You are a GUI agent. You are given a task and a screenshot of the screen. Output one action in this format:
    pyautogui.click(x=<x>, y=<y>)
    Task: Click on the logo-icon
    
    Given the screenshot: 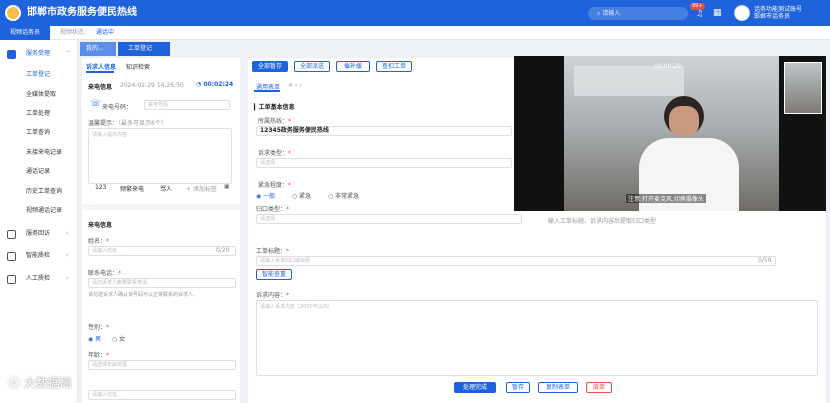 What is the action you would take?
    pyautogui.click(x=13, y=13)
    